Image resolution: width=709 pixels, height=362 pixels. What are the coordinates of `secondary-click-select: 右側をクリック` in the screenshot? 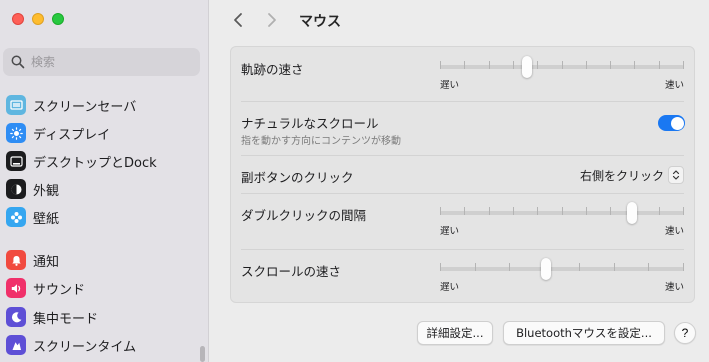 It's located at (632, 175).